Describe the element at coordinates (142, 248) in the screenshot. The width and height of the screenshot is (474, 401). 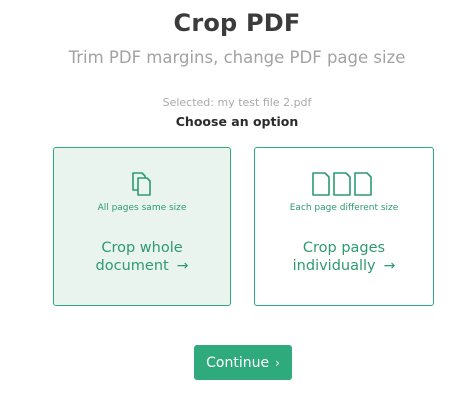
I see `option-label-line: Crop whole` at that location.